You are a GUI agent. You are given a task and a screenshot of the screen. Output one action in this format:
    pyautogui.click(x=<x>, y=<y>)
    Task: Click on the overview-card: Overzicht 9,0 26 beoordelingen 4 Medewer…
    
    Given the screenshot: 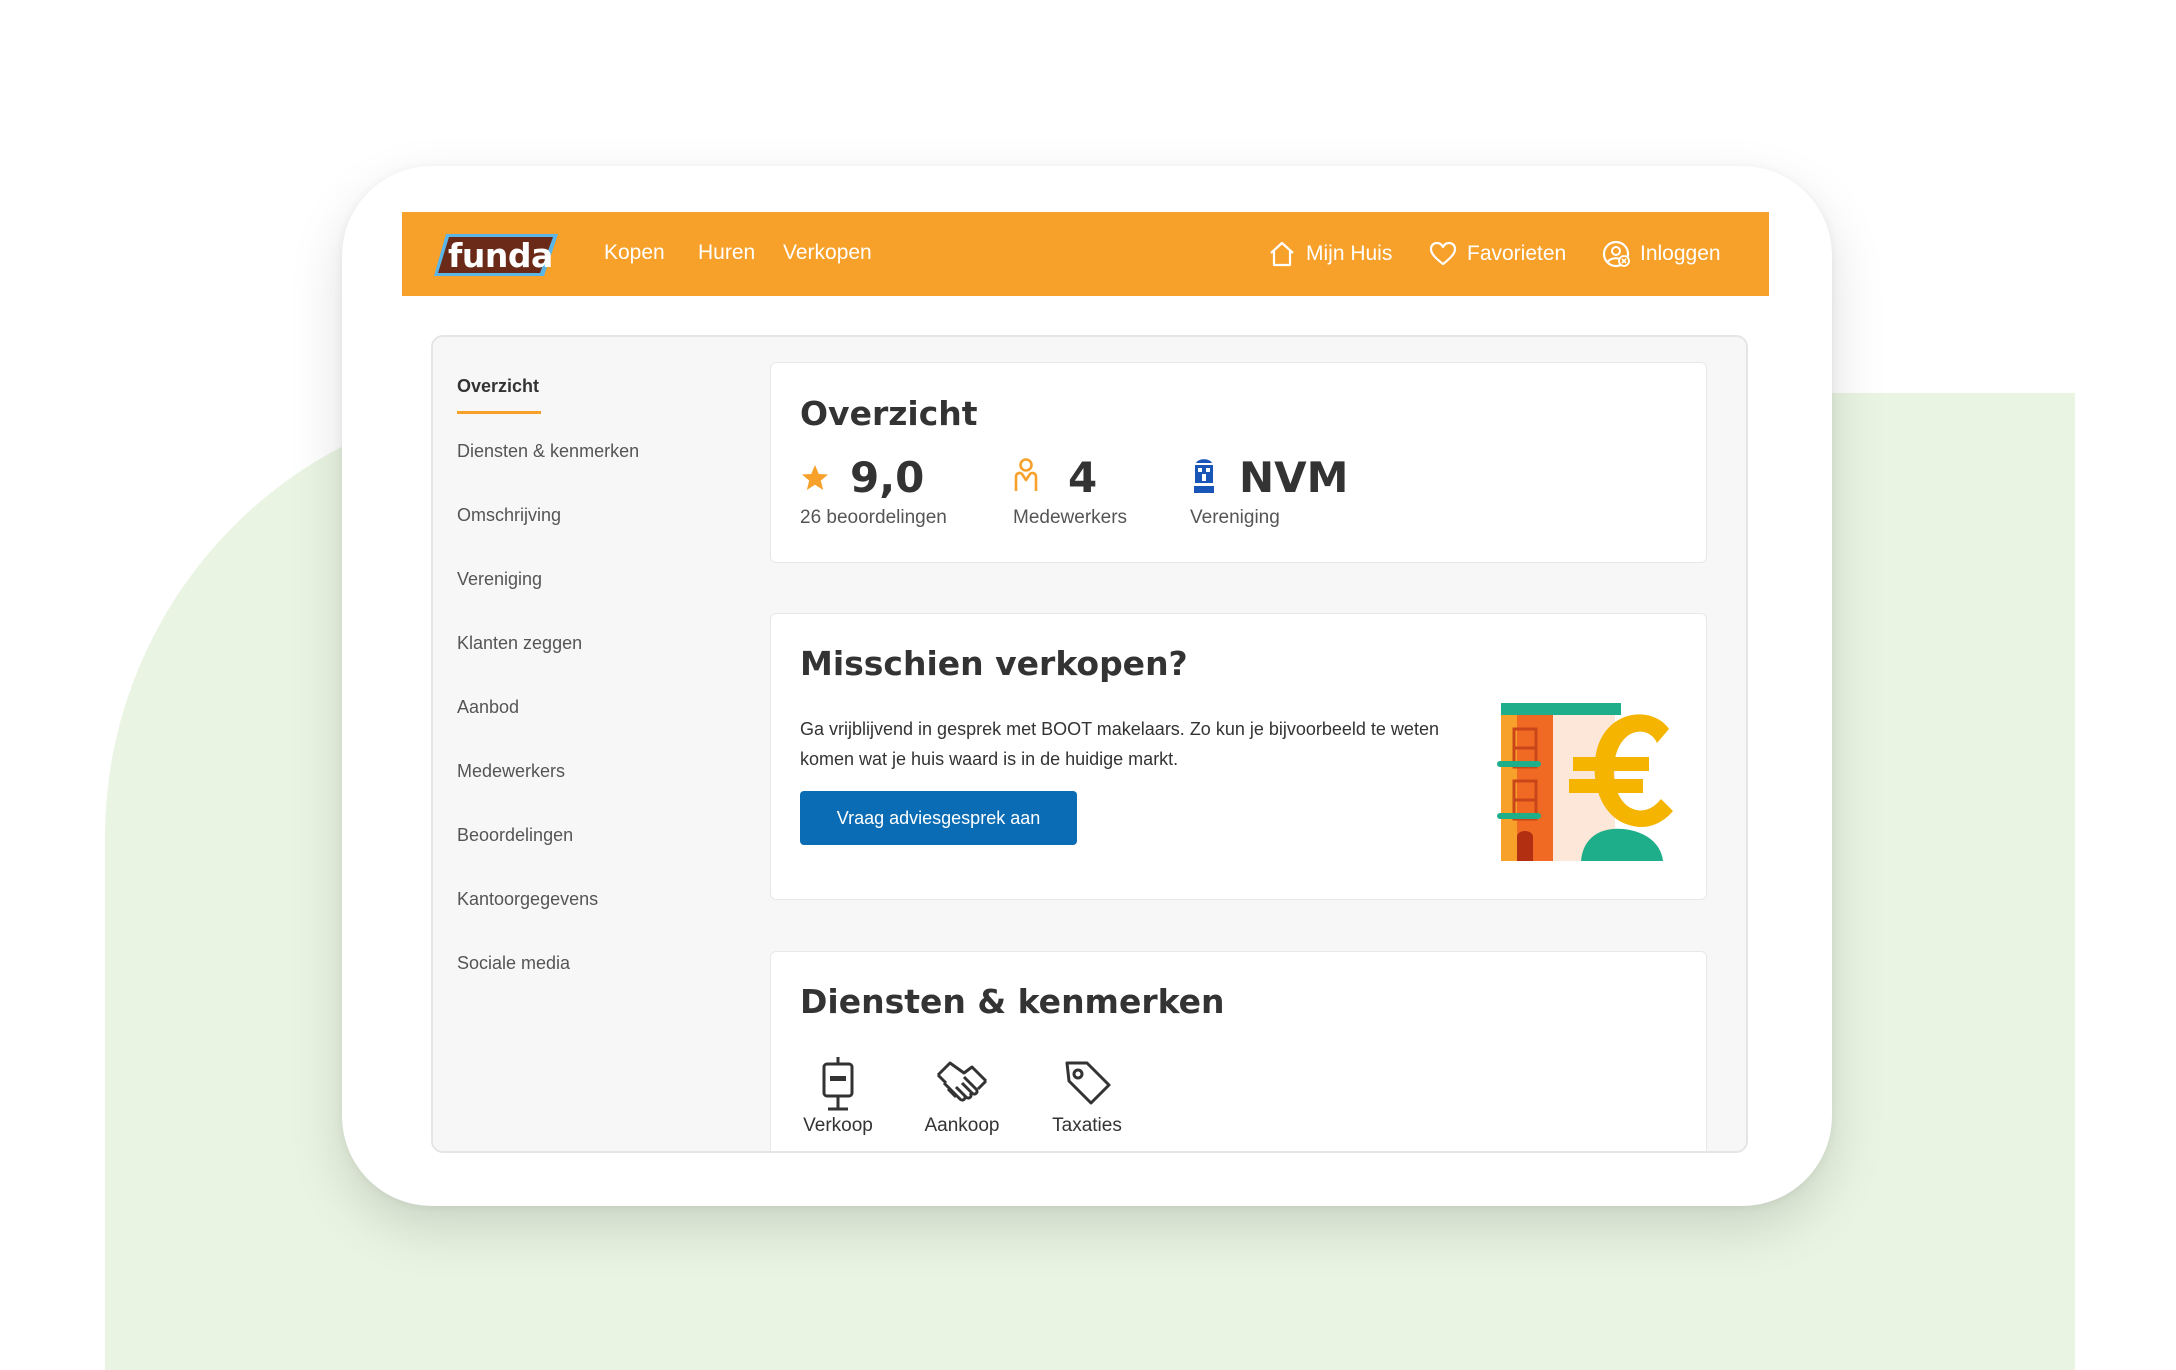 What is the action you would take?
    pyautogui.click(x=1238, y=462)
    